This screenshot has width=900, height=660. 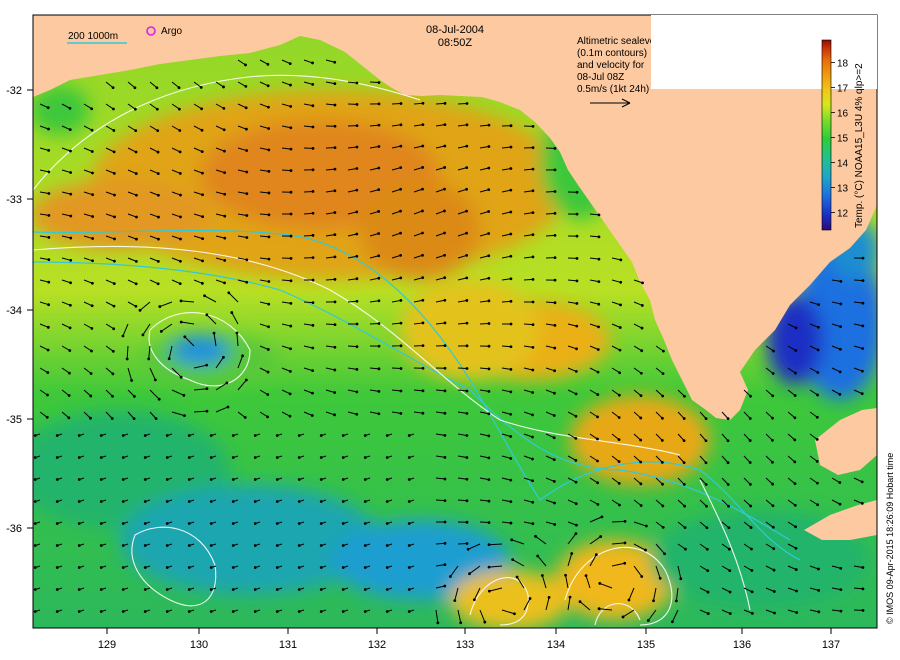 What do you see at coordinates (617, 41) in the screenshot?
I see `altimetry-note-line1: Altimetric sealevel` at bounding box center [617, 41].